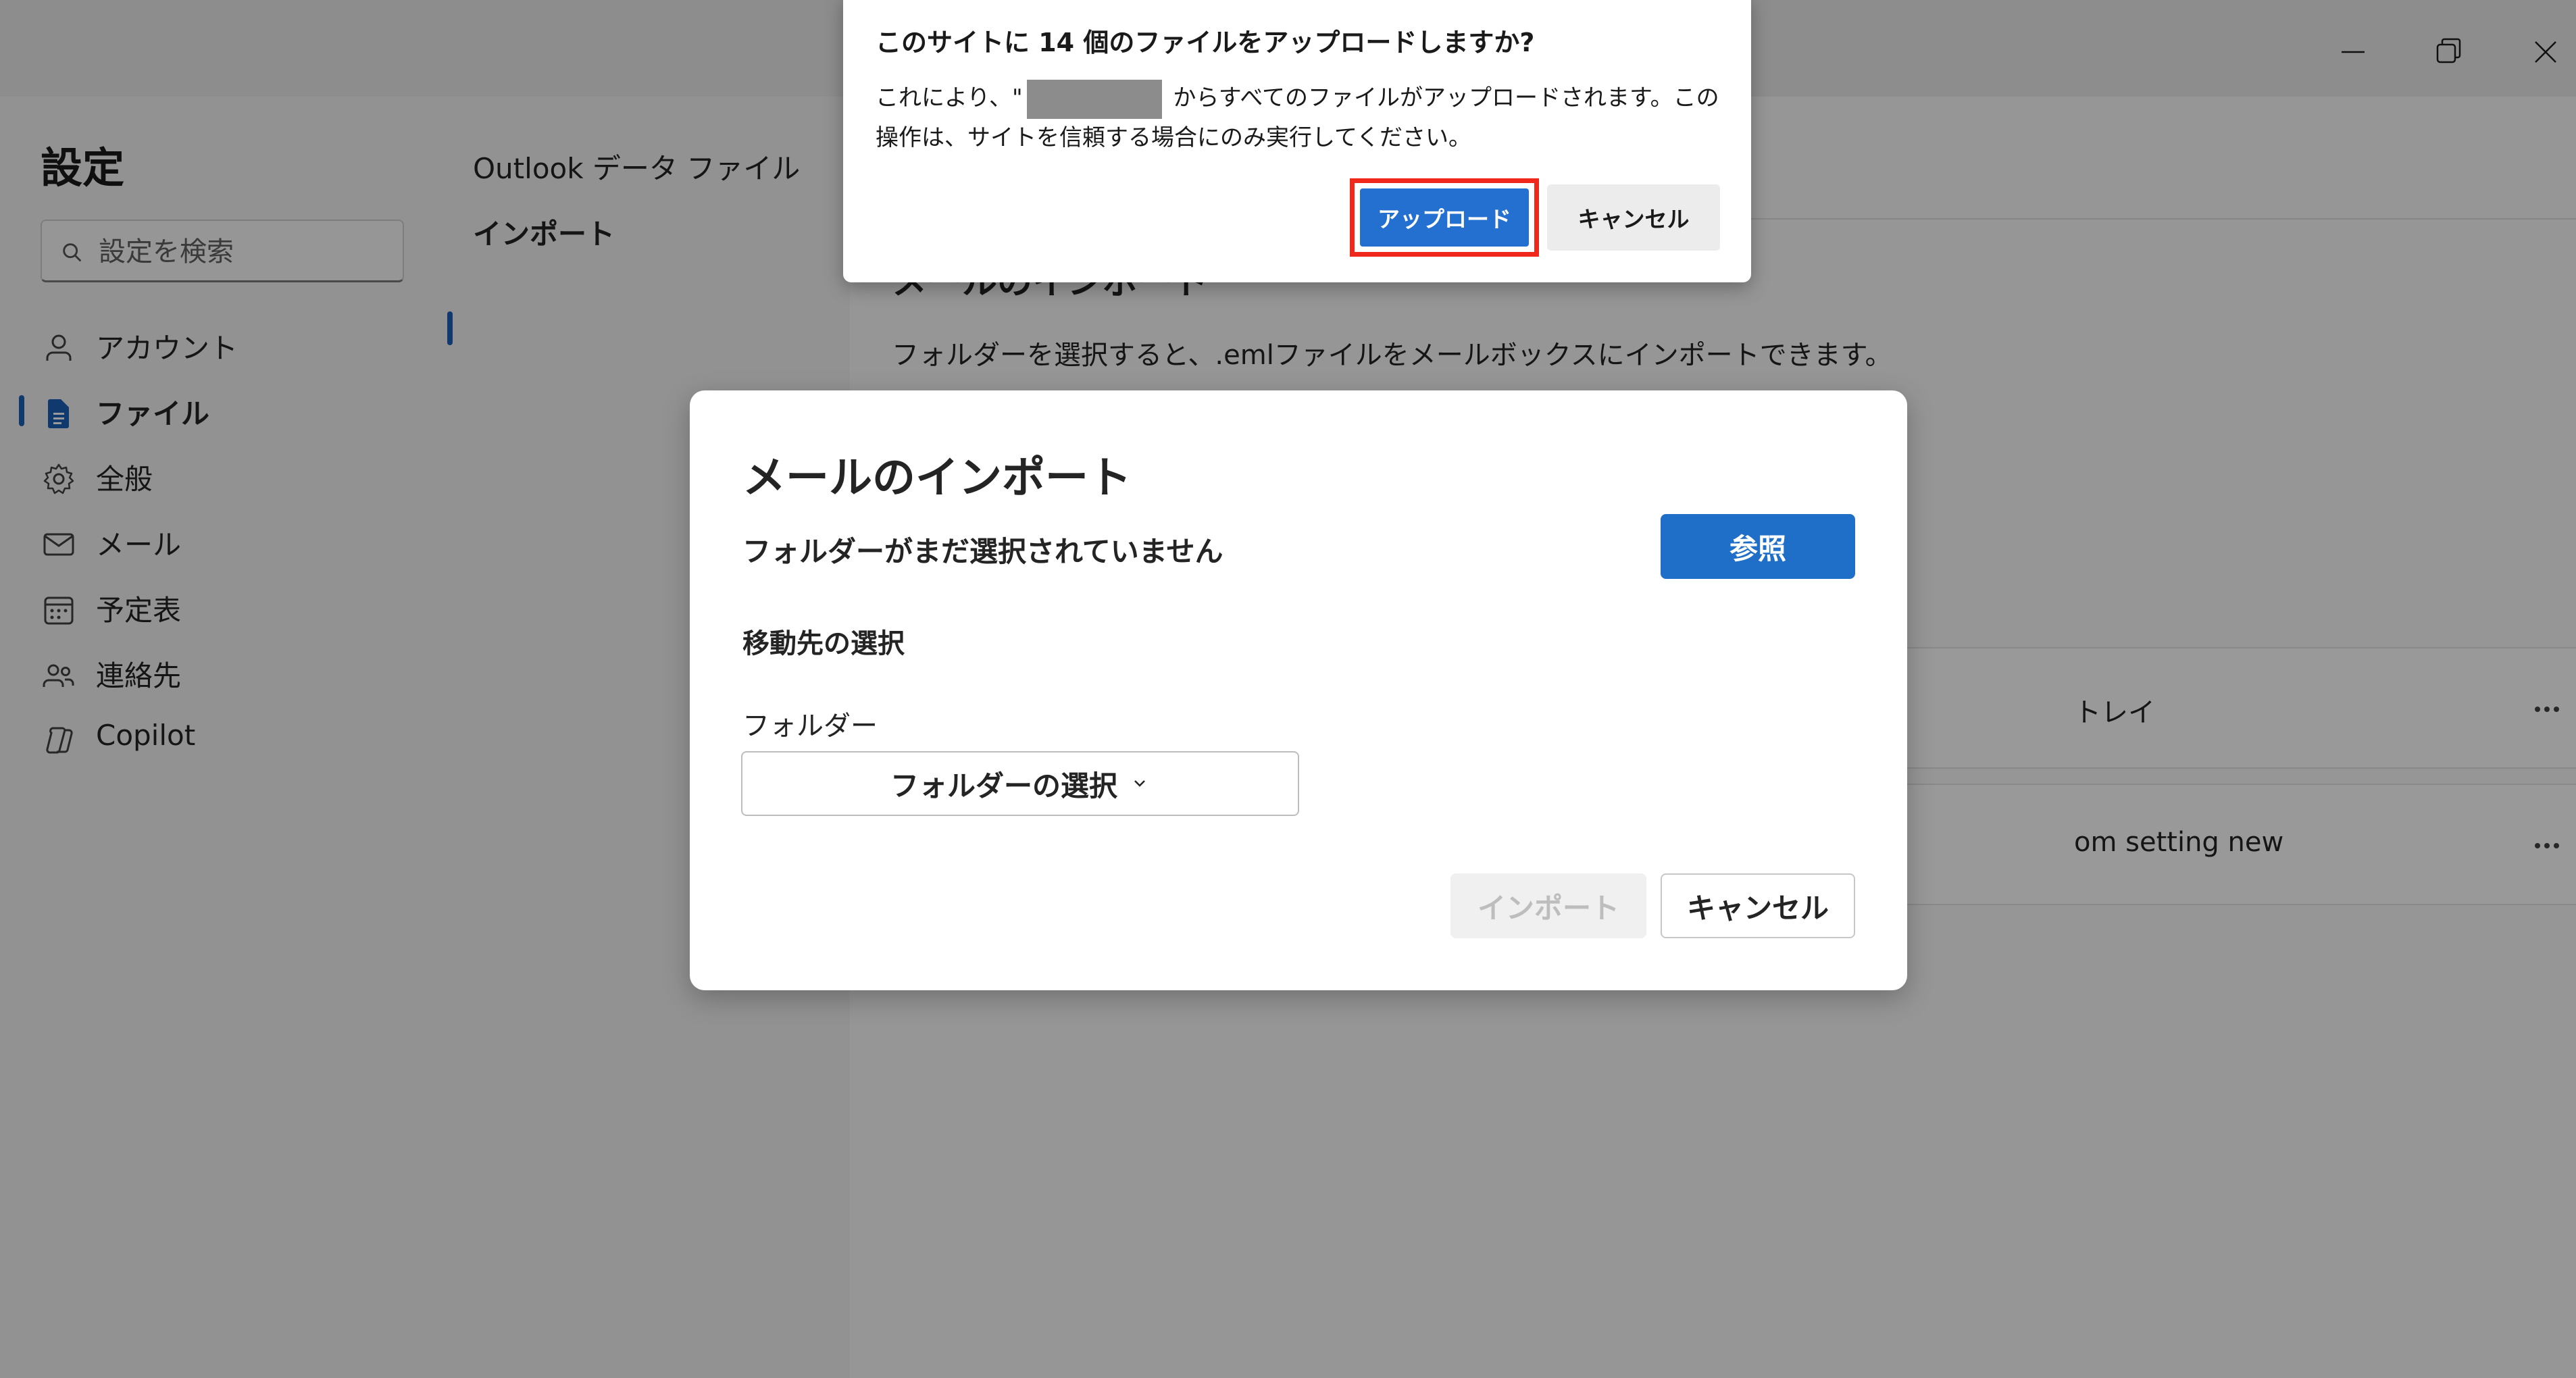  I want to click on folder-select-label: フォルダーの選択, so click(1003, 785).